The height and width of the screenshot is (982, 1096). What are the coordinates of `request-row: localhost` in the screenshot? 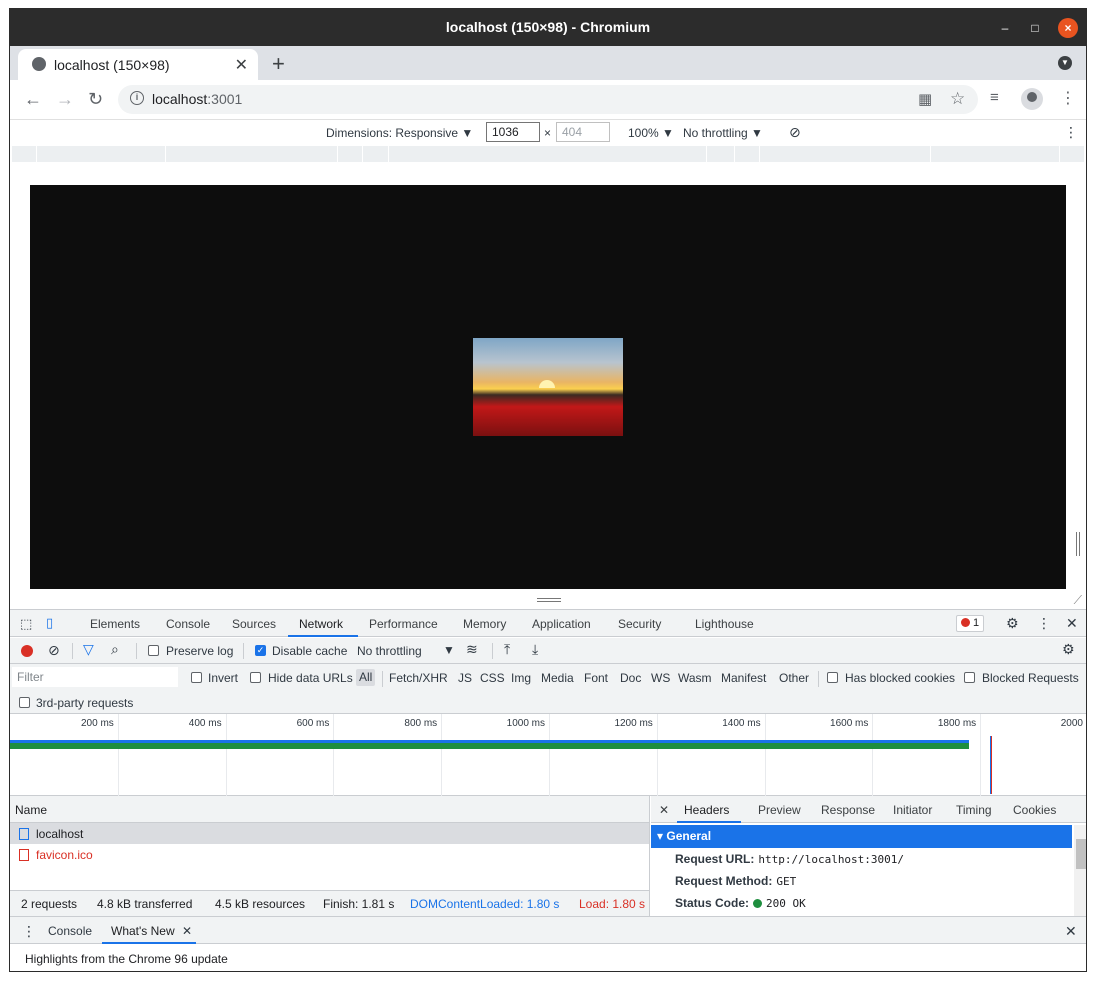 It's located at (329, 833).